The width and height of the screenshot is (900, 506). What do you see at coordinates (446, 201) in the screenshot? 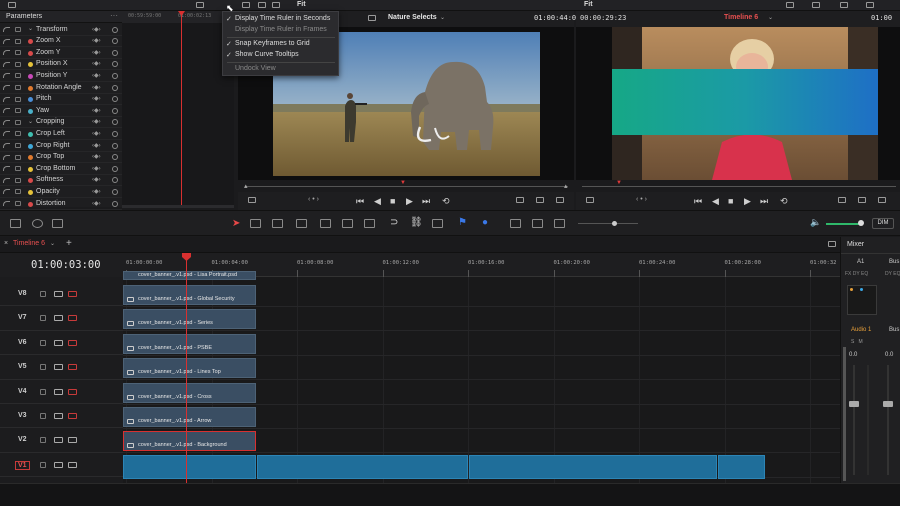
I see `loop-icon: ⟲` at bounding box center [446, 201].